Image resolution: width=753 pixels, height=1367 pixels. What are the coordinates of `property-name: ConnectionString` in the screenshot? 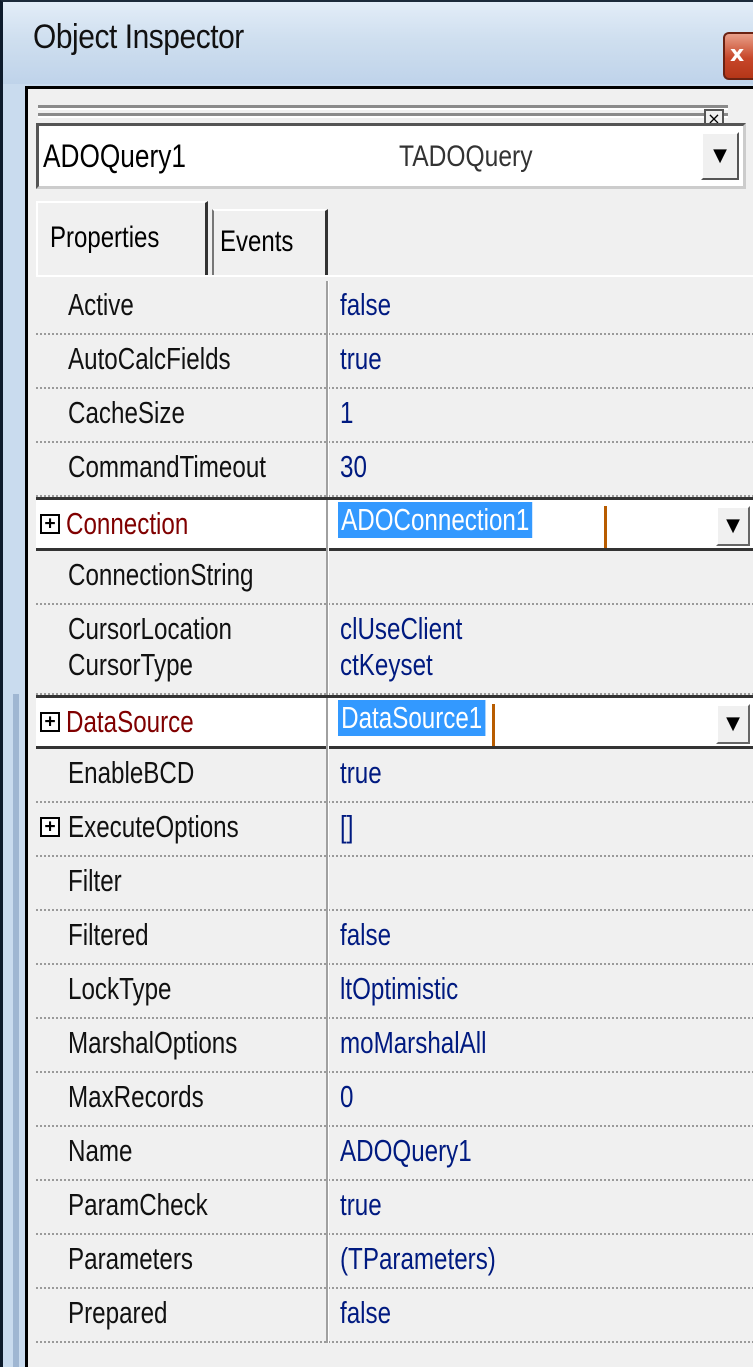 It's located at (161, 574).